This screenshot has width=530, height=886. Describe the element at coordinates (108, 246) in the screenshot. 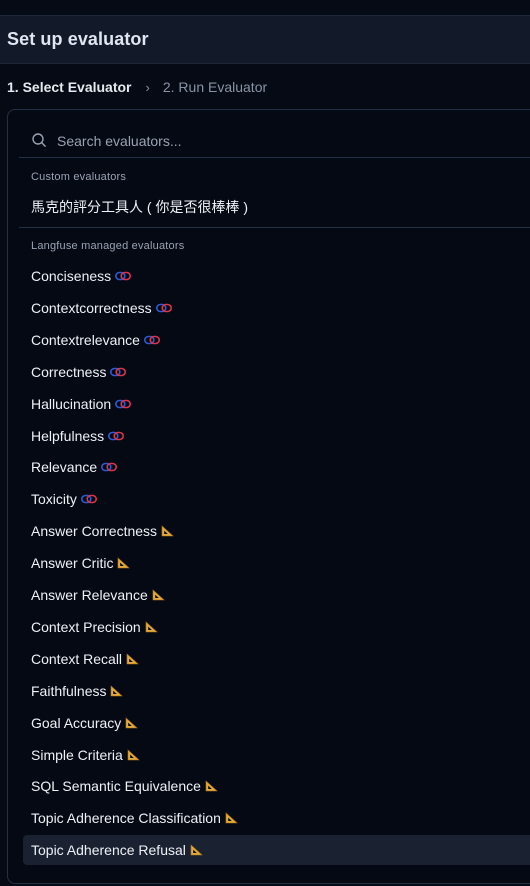

I see `managed-evaluators-heading: Langfuse managed evaluators` at that location.